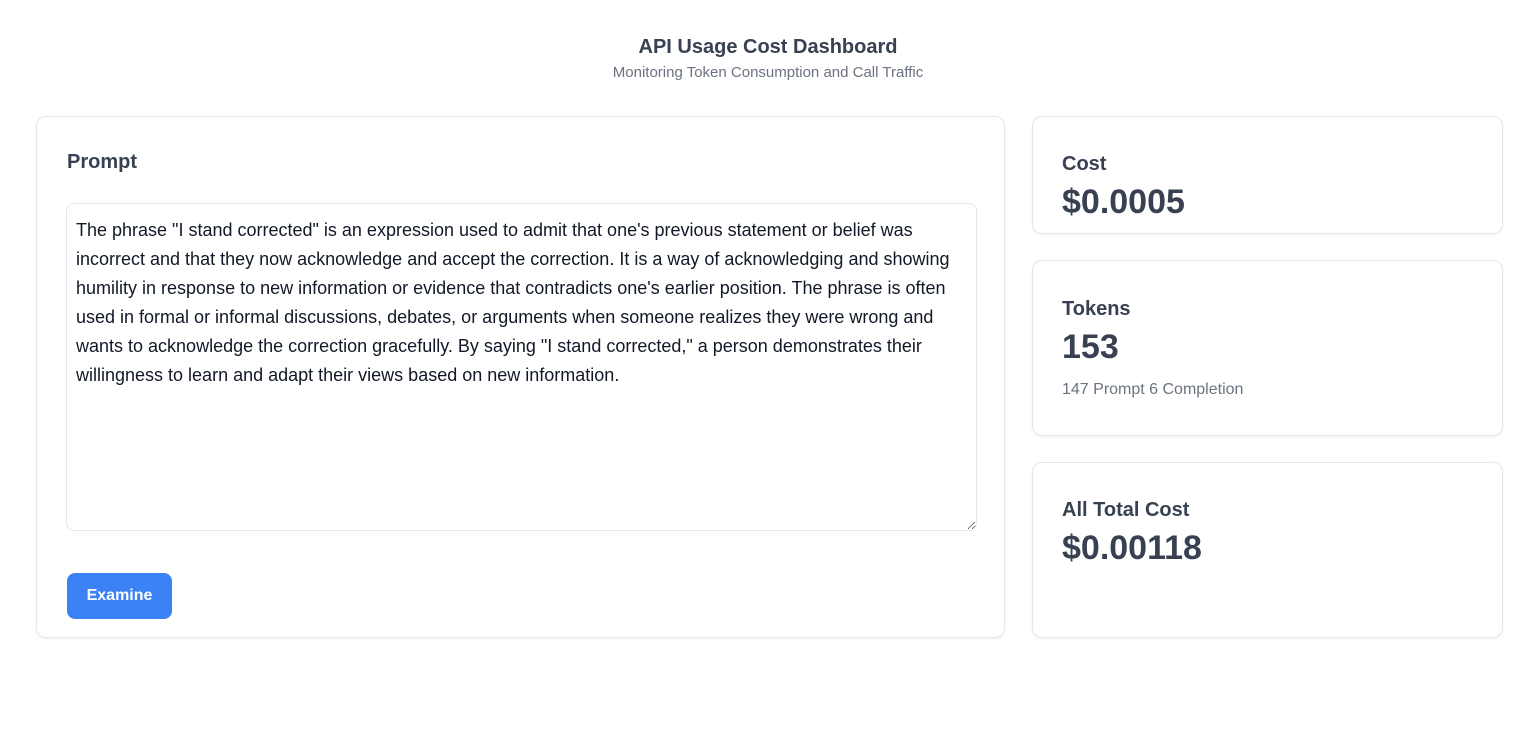  I want to click on tokens-label: Tokens, so click(1096, 309).